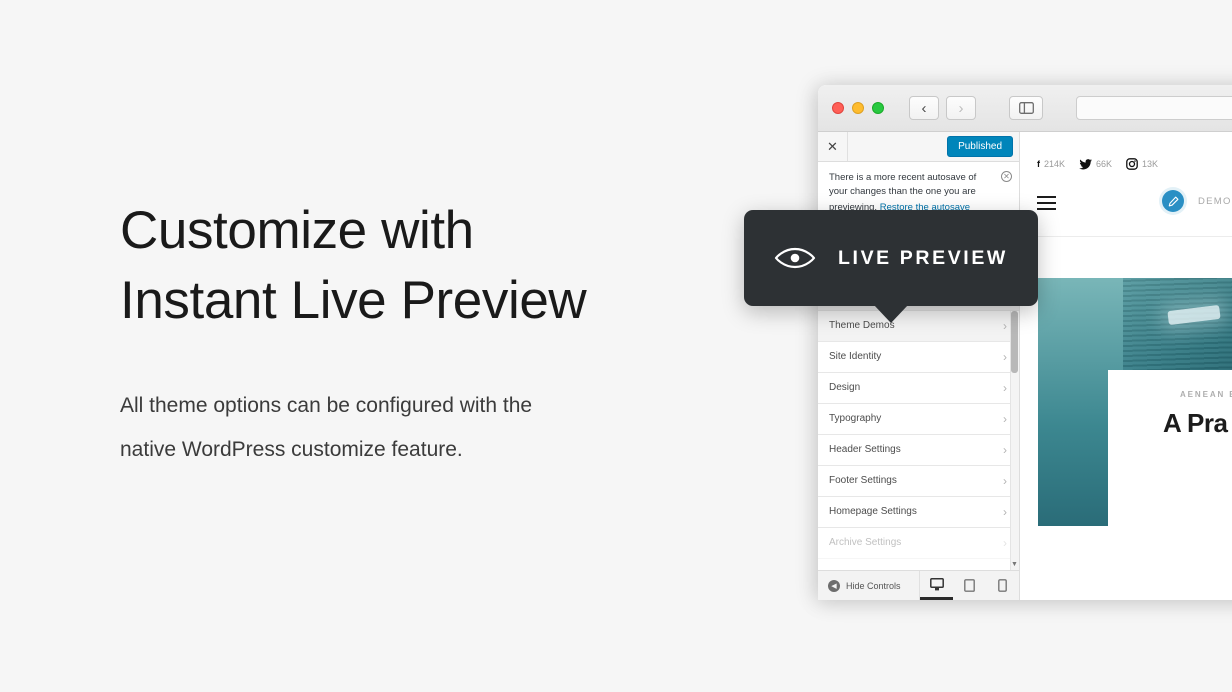 The width and height of the screenshot is (1232, 692). What do you see at coordinates (865, 449) in the screenshot?
I see `menu-item-label: Header Settings` at bounding box center [865, 449].